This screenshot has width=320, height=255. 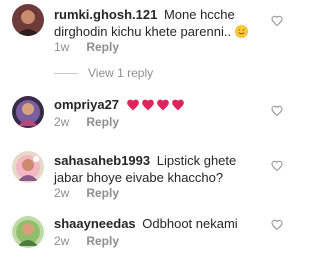 I want to click on divider-line, so click(x=66, y=73).